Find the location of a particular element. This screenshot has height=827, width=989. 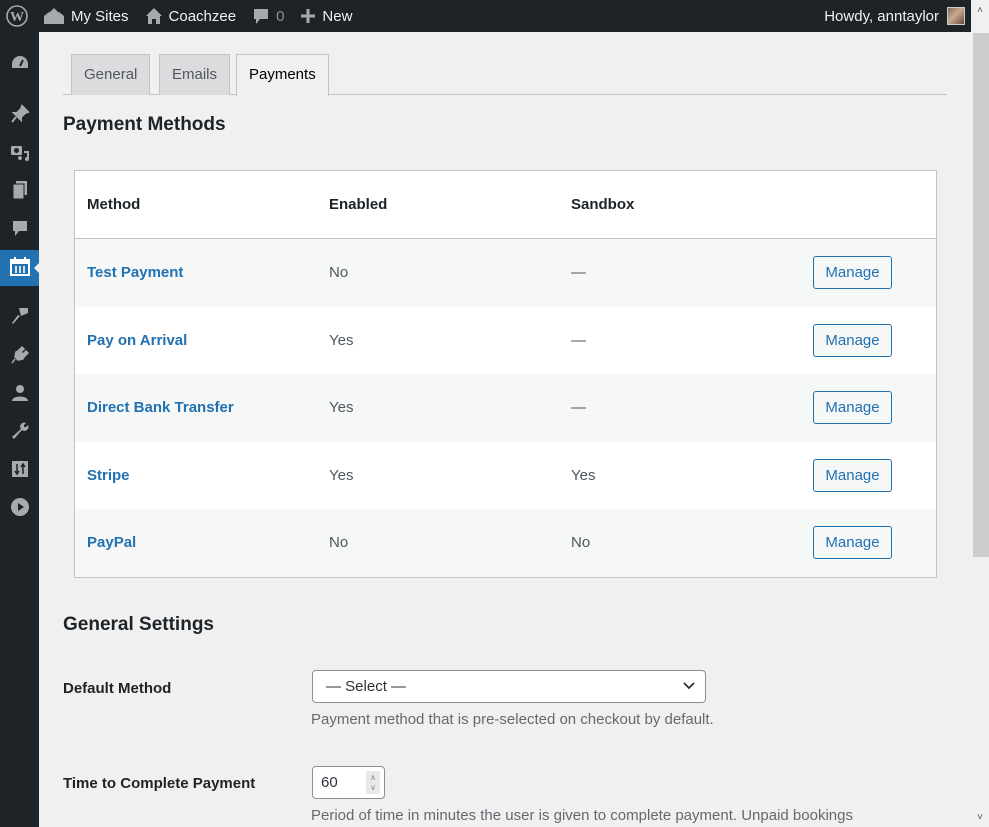

sandbox-value: Yes is located at coordinates (583, 475).